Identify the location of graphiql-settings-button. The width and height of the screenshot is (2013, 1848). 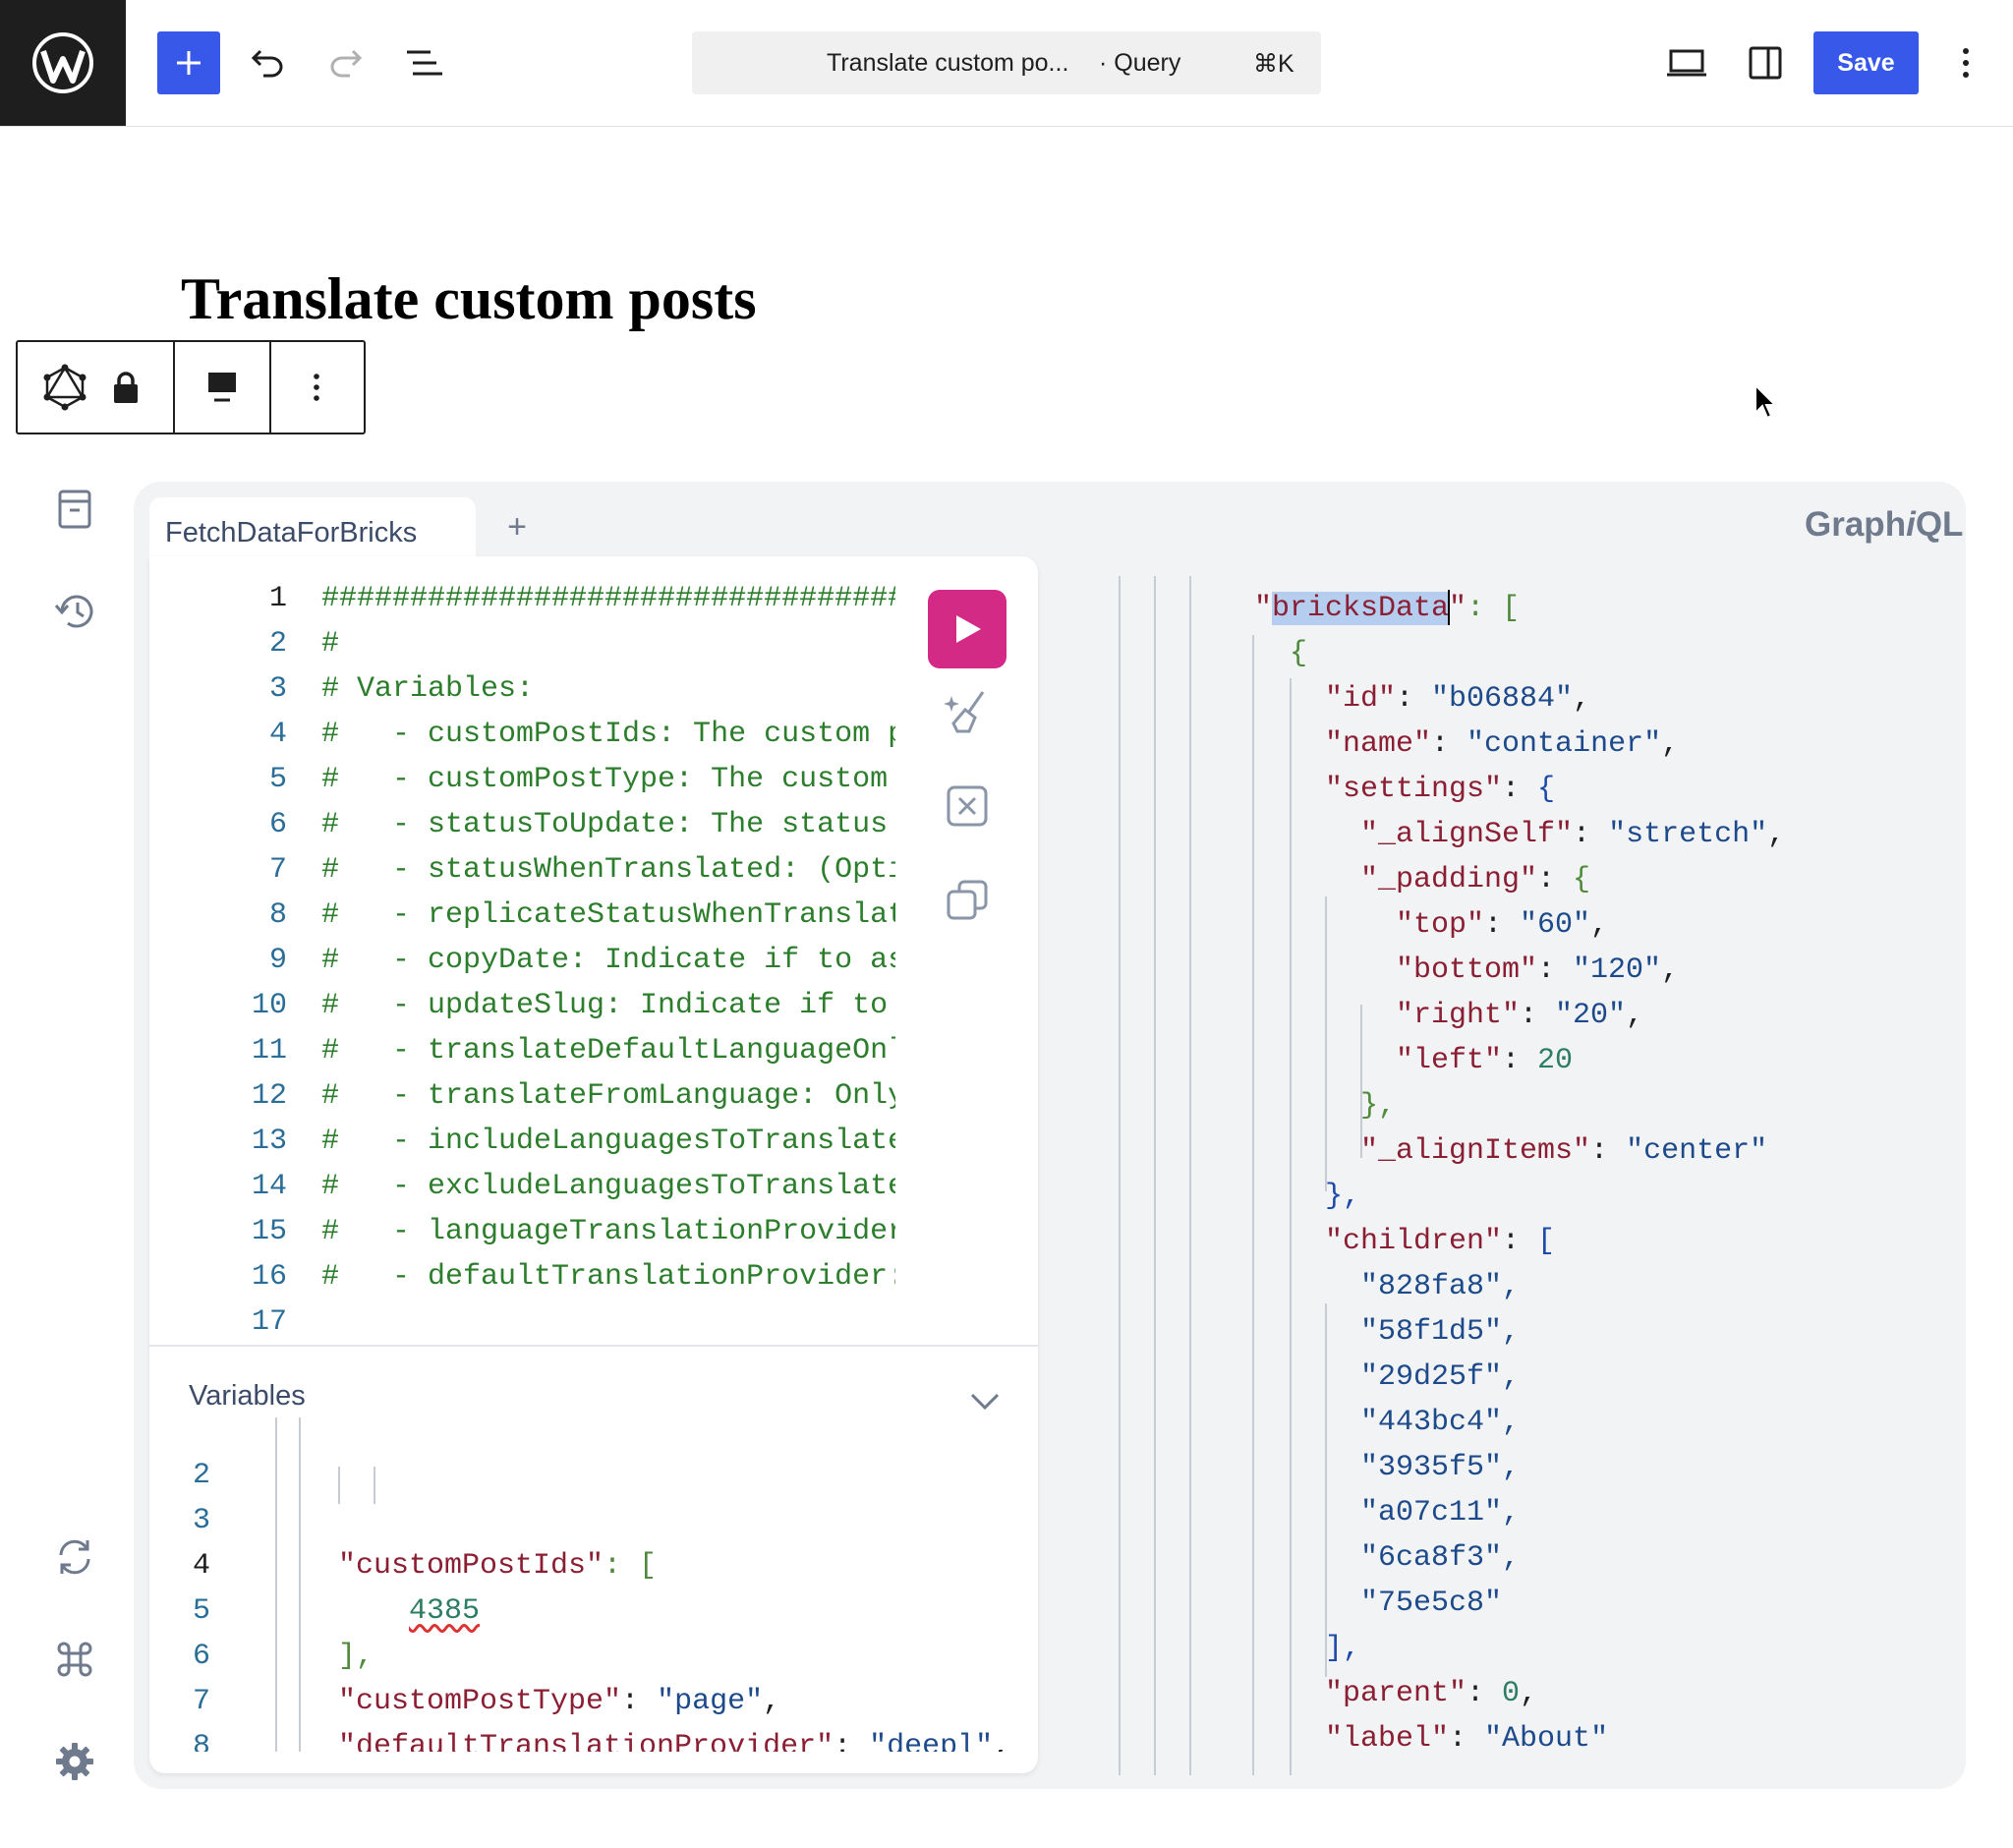
(74, 1761).